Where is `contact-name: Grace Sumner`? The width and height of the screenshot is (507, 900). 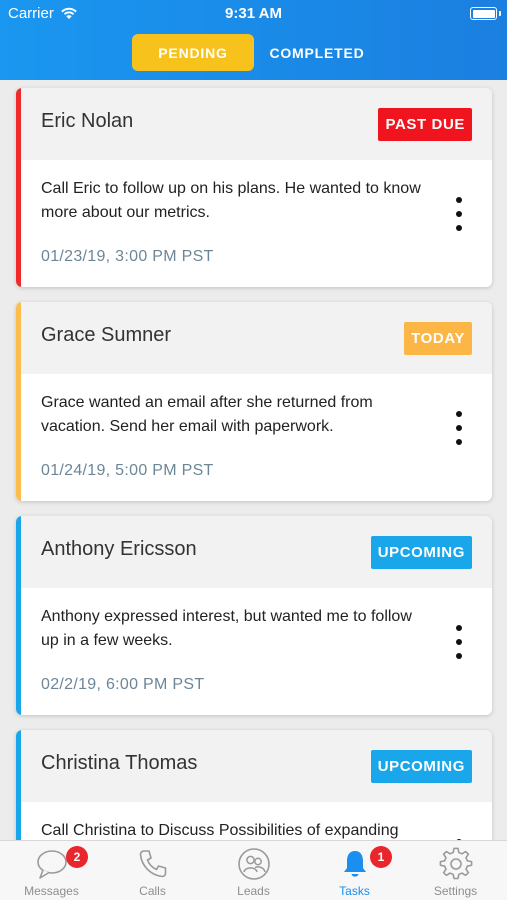
contact-name: Grace Sumner is located at coordinates (106, 335).